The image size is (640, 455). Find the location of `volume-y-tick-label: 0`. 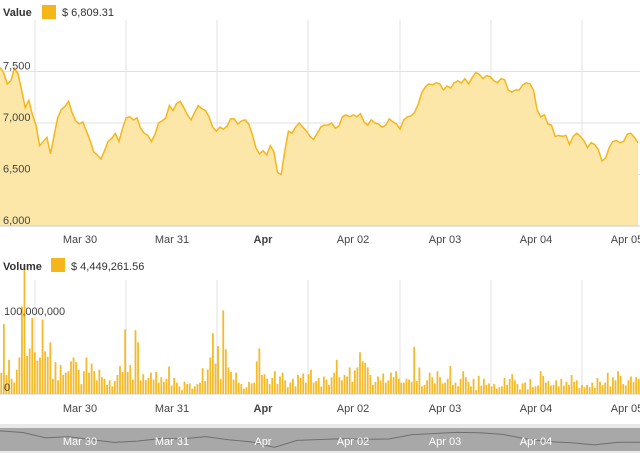

volume-y-tick-label: 0 is located at coordinates (7, 388).